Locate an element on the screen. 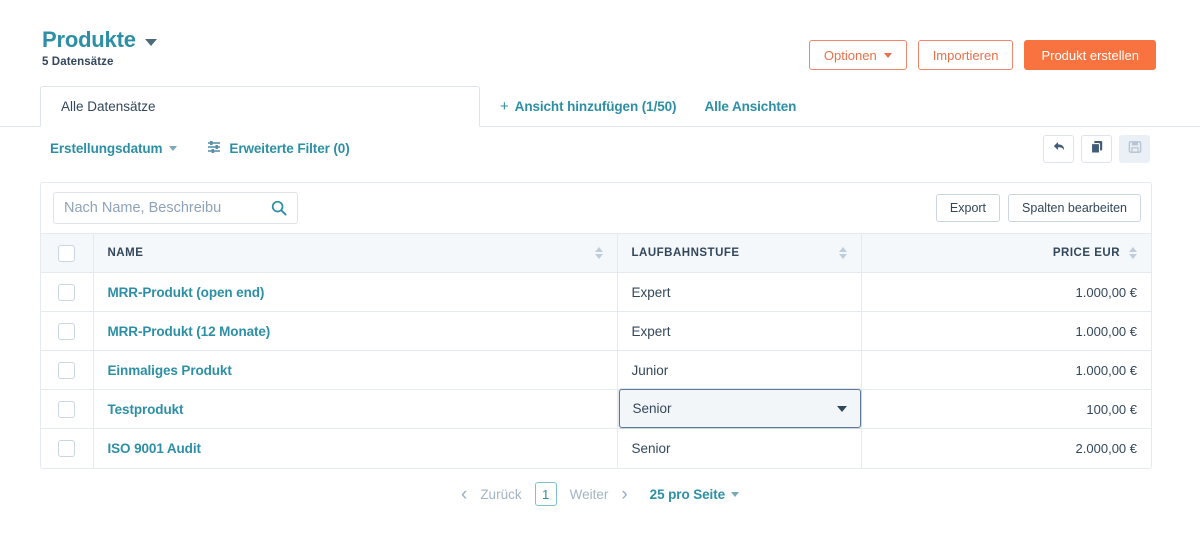 Image resolution: width=1200 pixels, height=546 pixels. page-size-selector: 25 pro Seite is located at coordinates (694, 494).